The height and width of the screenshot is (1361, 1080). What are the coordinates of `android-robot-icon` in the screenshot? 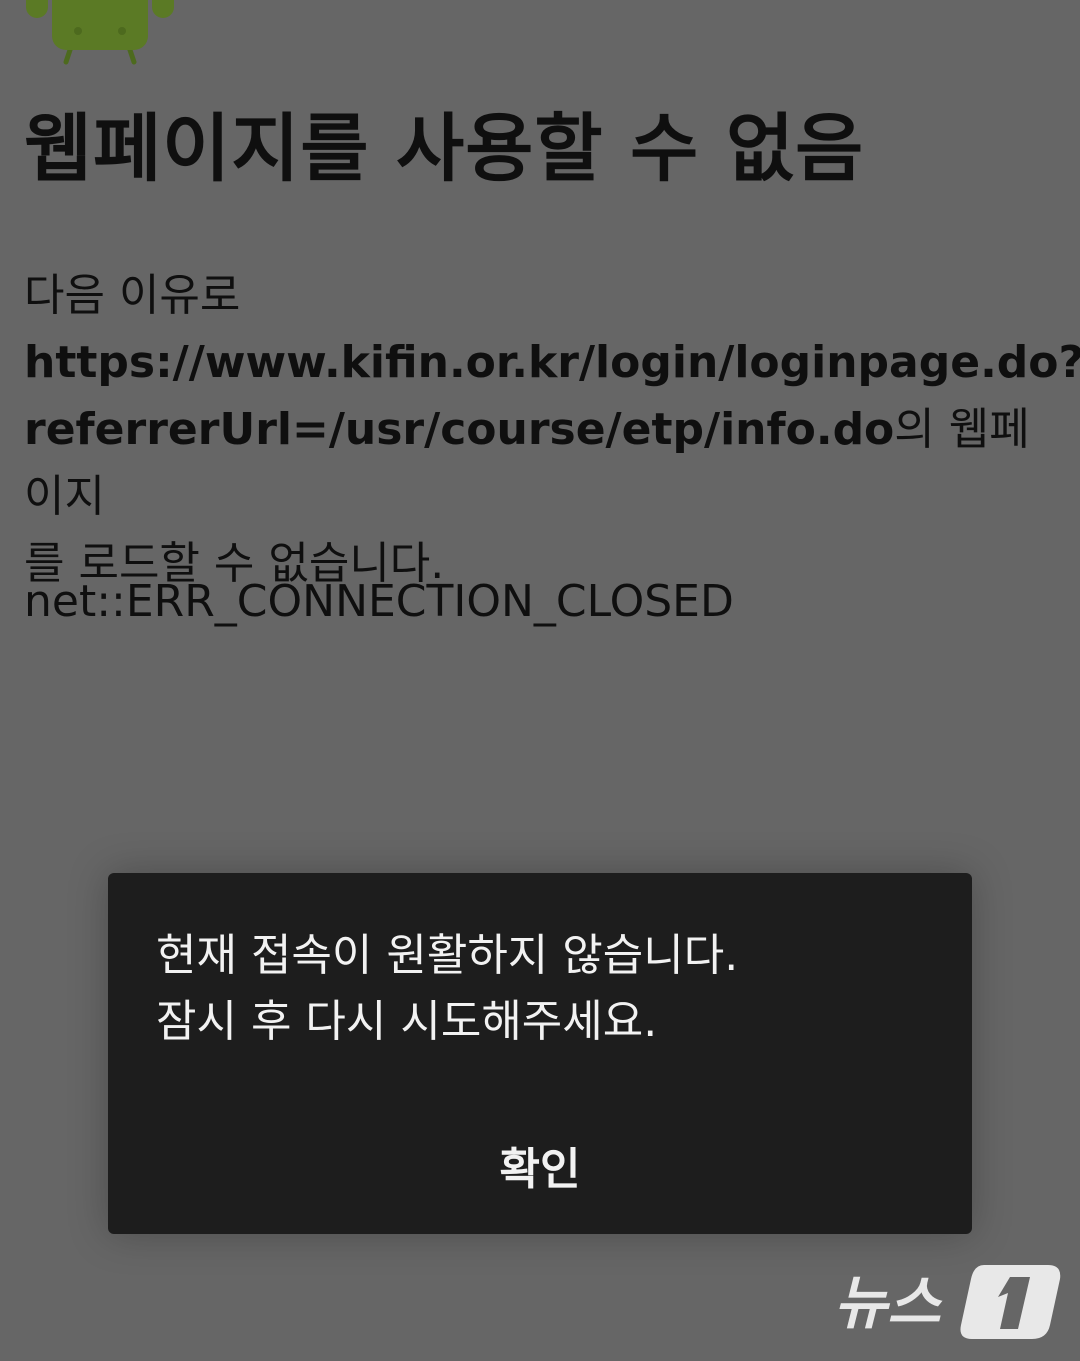 It's located at (100, 32).